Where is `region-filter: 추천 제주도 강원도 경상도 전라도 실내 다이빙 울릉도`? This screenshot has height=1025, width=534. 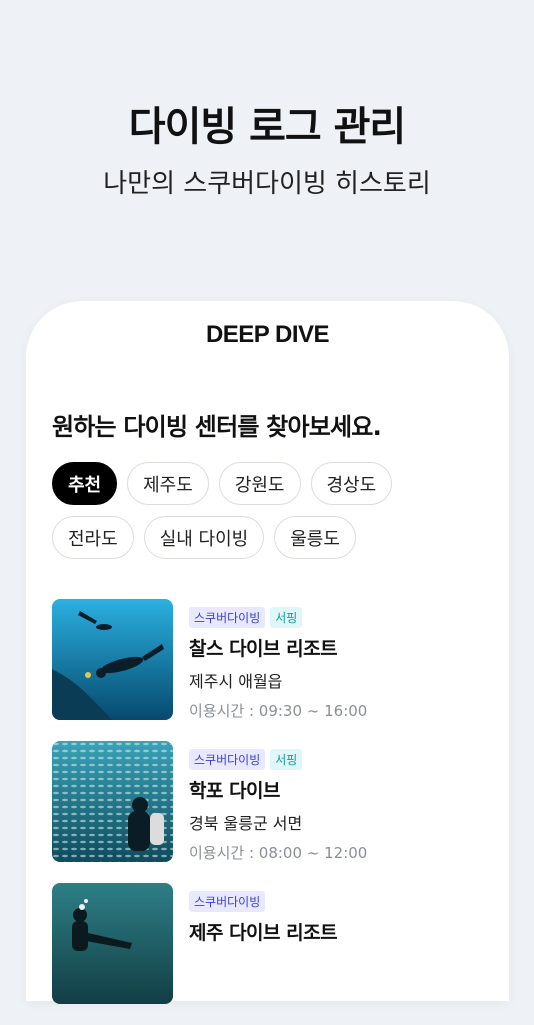
region-filter: 추천 제주도 강원도 경상도 전라도 실내 다이빙 울릉도 is located at coordinates (272, 516).